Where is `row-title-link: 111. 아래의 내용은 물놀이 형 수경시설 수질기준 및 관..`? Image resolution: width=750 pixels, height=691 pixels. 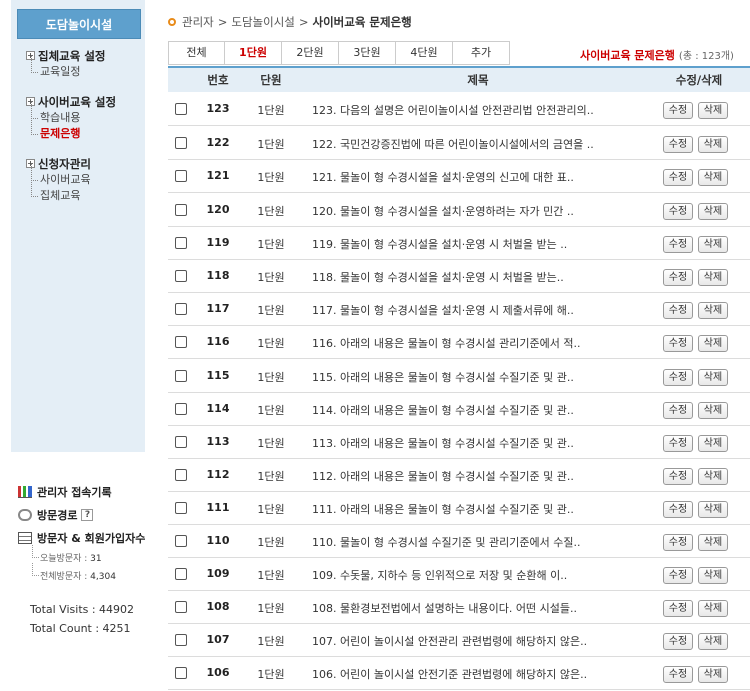 row-title-link: 111. 아래의 내용은 물놀이 형 수경시설 수질기준 및 관.. is located at coordinates (482, 509).